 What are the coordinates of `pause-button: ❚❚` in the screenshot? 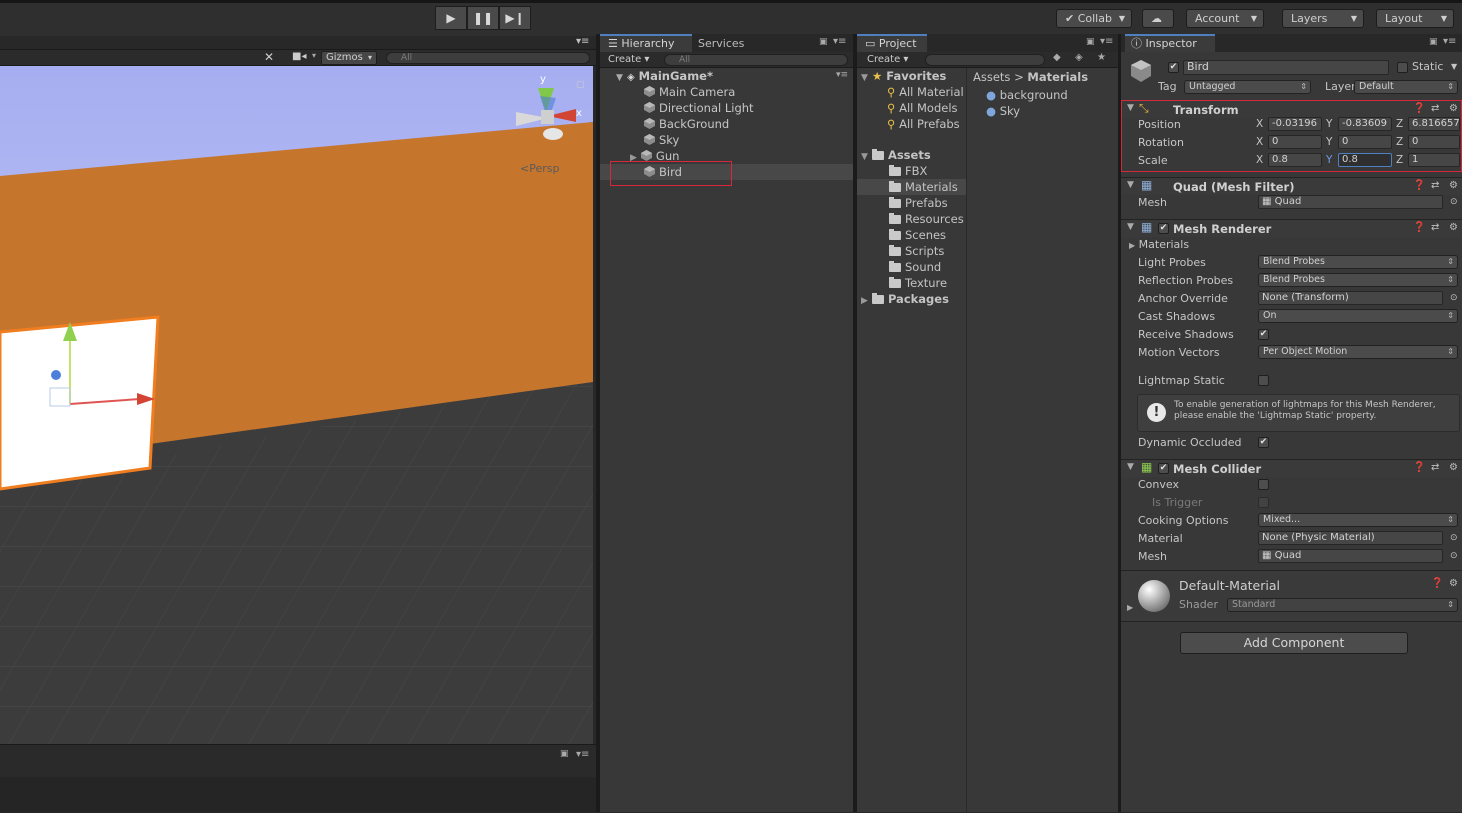 It's located at (483, 18).